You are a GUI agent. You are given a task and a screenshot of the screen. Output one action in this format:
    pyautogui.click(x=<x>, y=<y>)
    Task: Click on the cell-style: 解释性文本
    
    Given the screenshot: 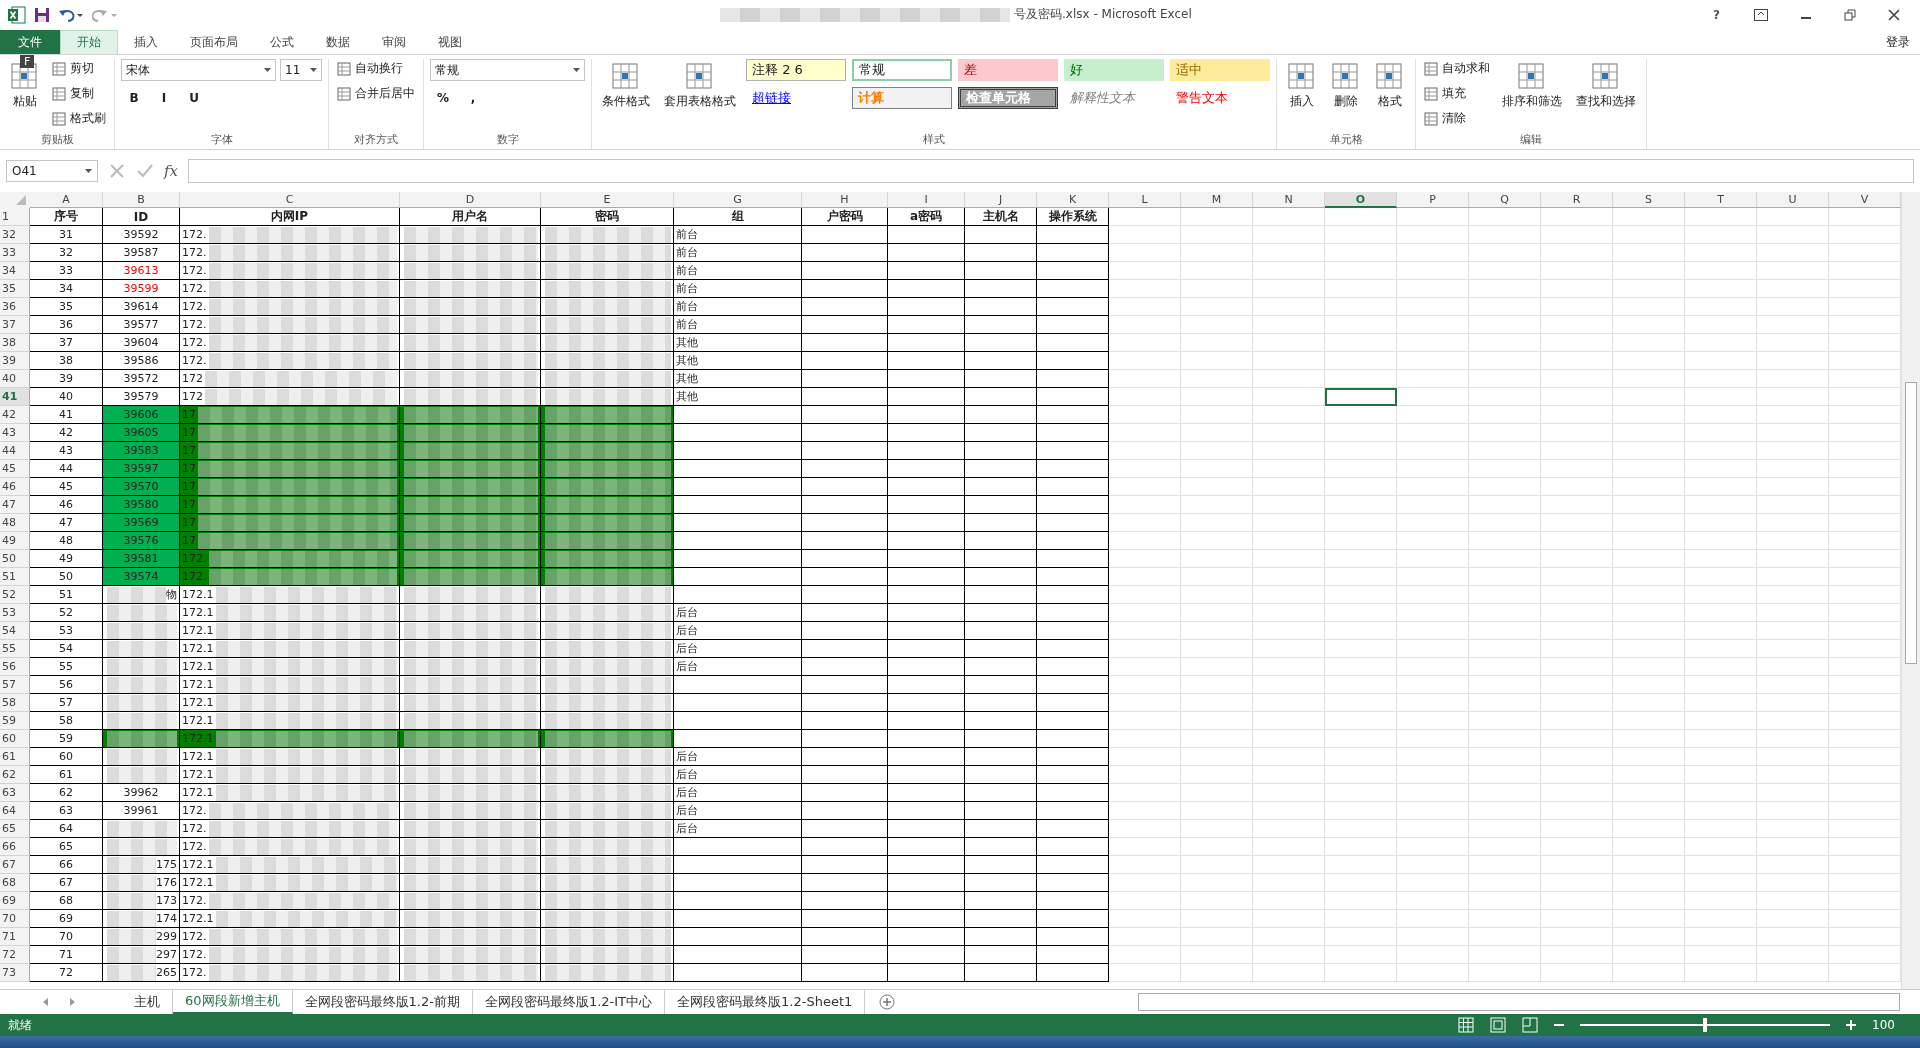 What is the action you would take?
    pyautogui.click(x=1114, y=98)
    